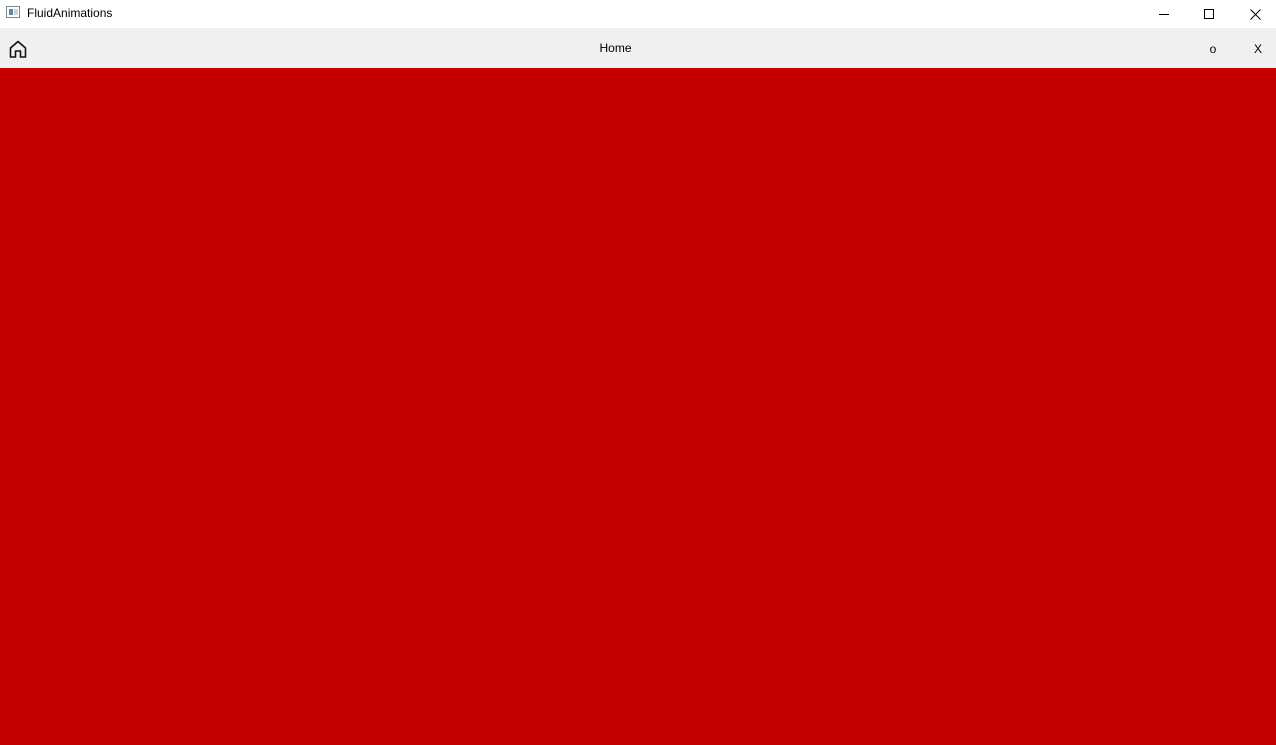  What do you see at coordinates (638, 14) in the screenshot?
I see `title-bar: FluidAnimations` at bounding box center [638, 14].